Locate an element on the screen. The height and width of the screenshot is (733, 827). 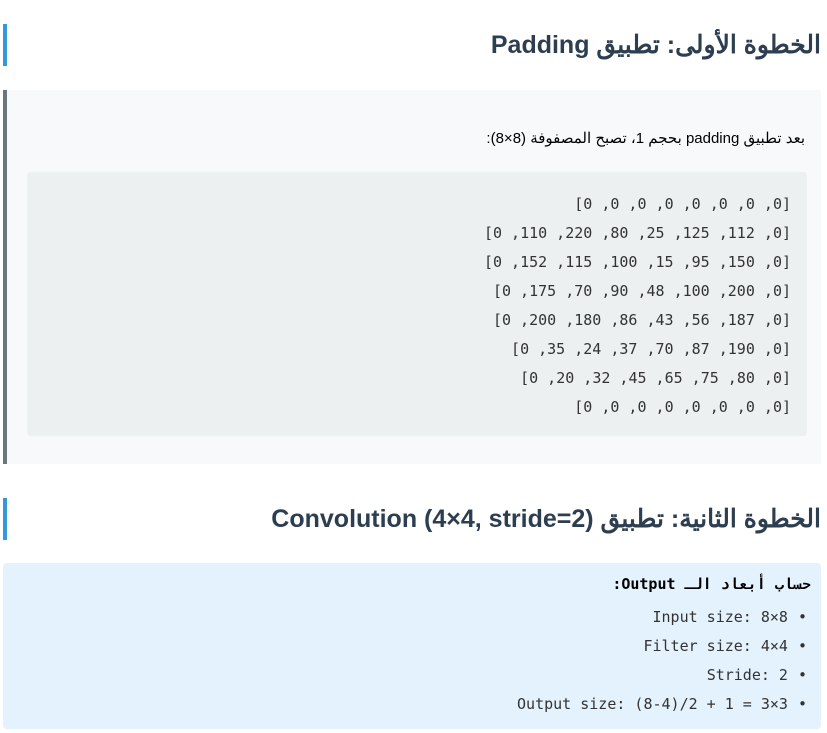
list-item: • Filter size: 4×4 is located at coordinates (662, 646).